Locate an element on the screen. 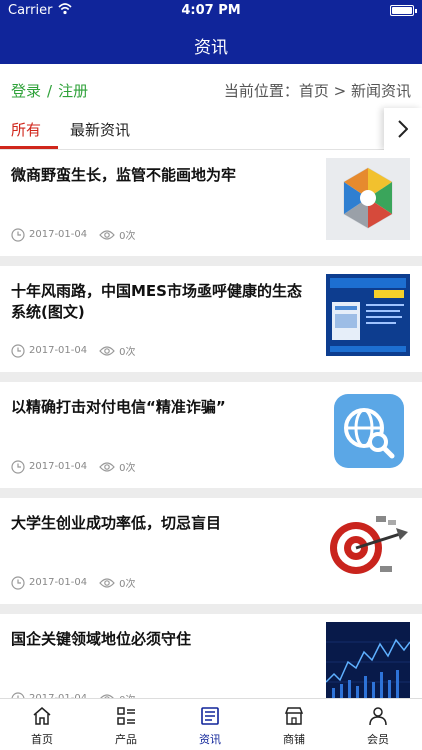  tabbar-products: 产品 is located at coordinates (126, 724).